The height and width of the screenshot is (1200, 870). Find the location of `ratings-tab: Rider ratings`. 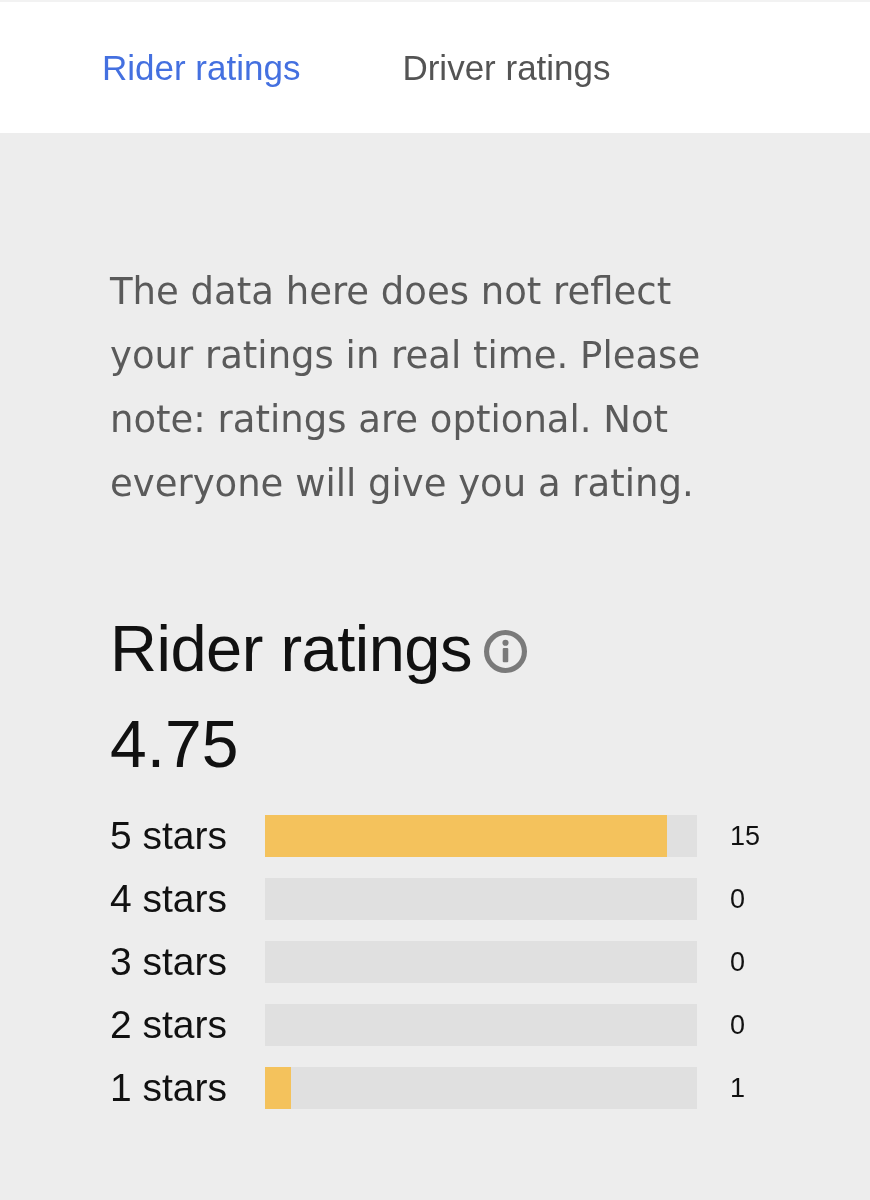

ratings-tab: Rider ratings is located at coordinates (201, 67).